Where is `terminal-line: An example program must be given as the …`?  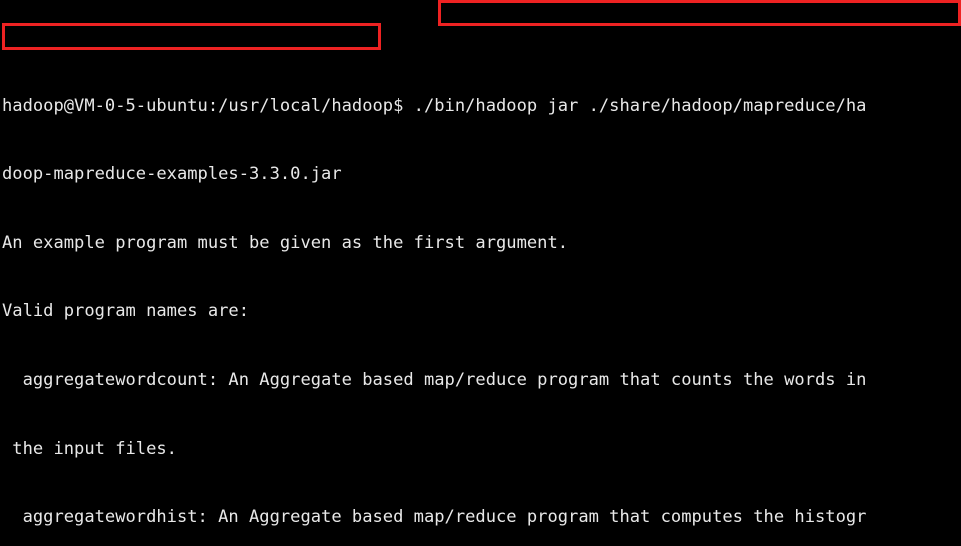
terminal-line: An example program must be given as the … is located at coordinates (285, 242).